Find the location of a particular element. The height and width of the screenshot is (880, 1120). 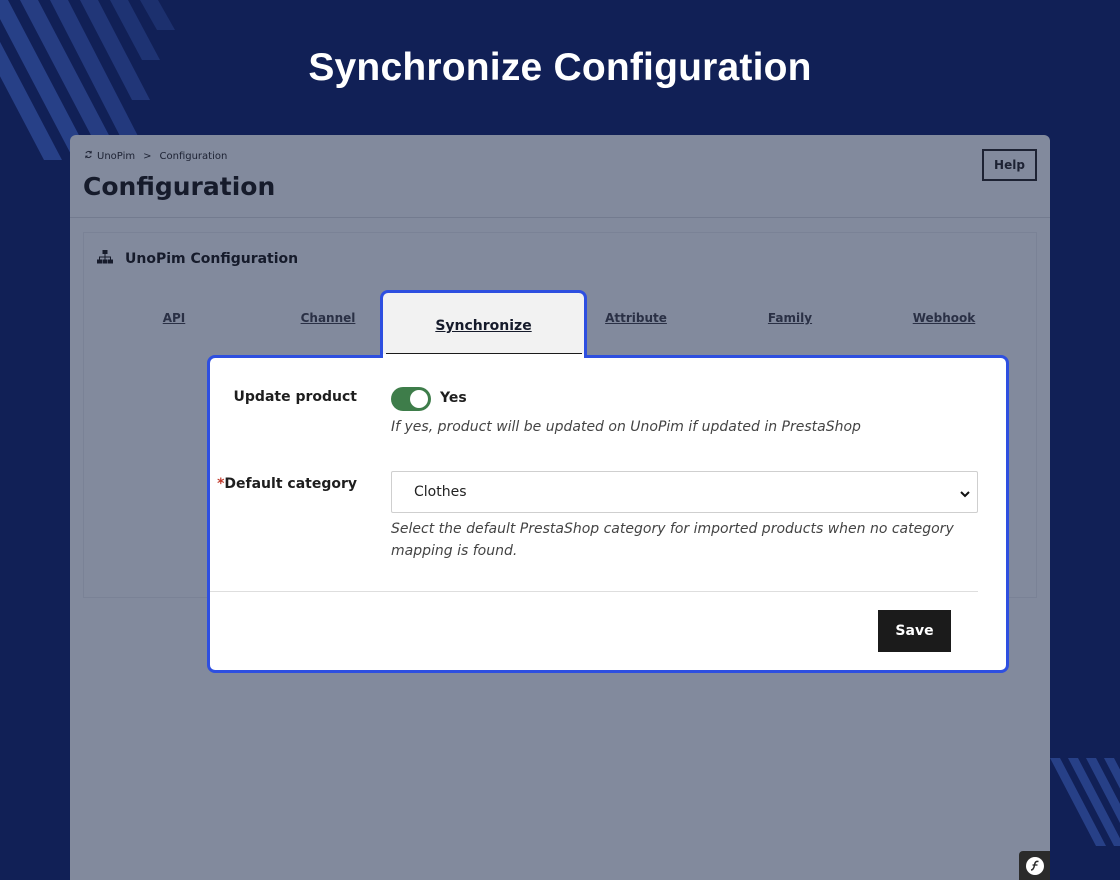

decorative-stripes-bottom-right is located at coordinates (1085, 802).